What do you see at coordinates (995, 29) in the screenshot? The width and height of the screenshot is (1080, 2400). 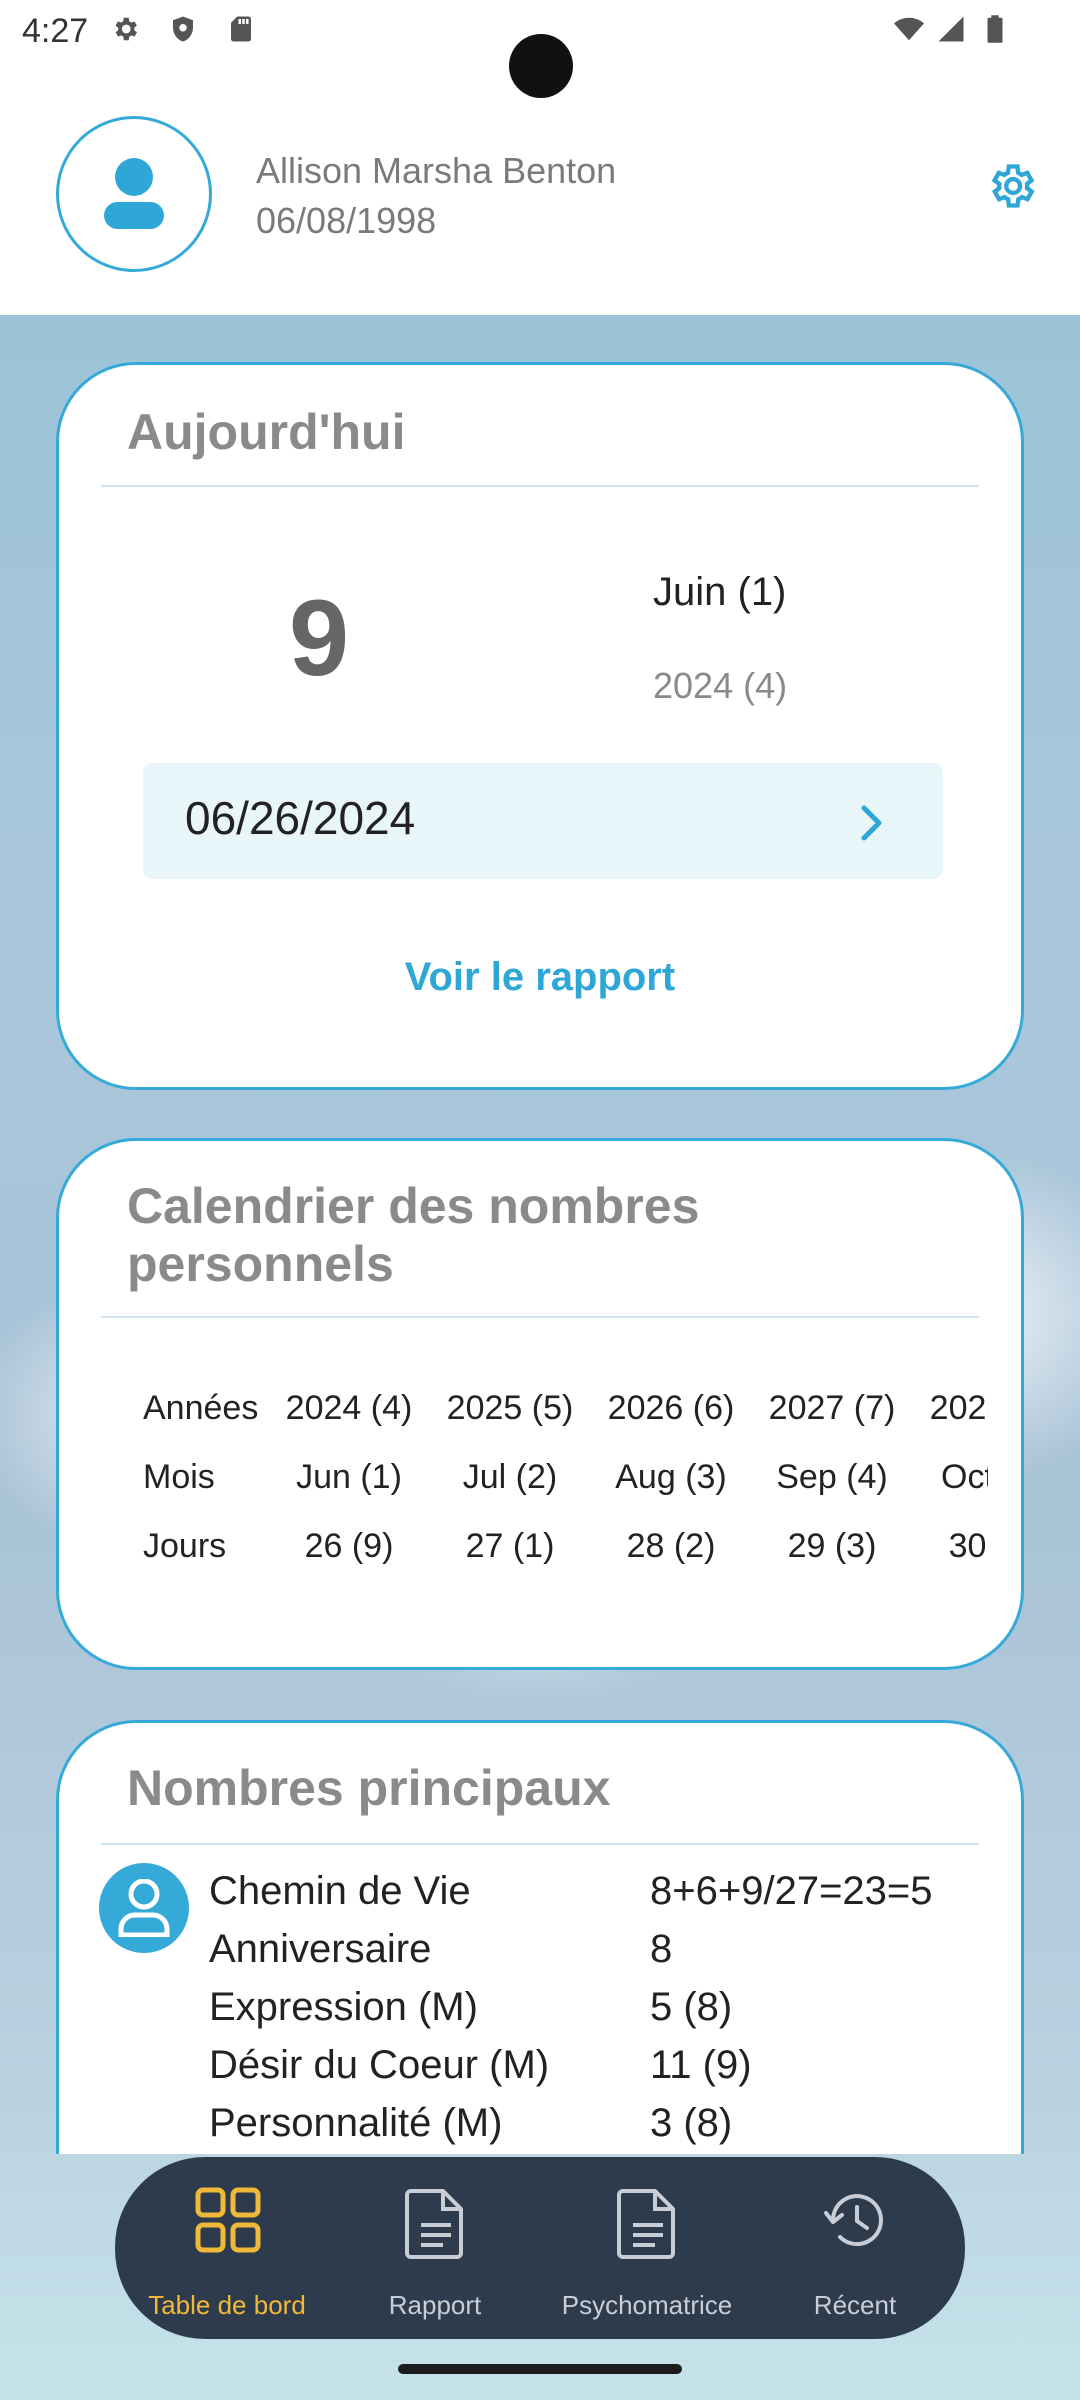 I see `battery-icon` at bounding box center [995, 29].